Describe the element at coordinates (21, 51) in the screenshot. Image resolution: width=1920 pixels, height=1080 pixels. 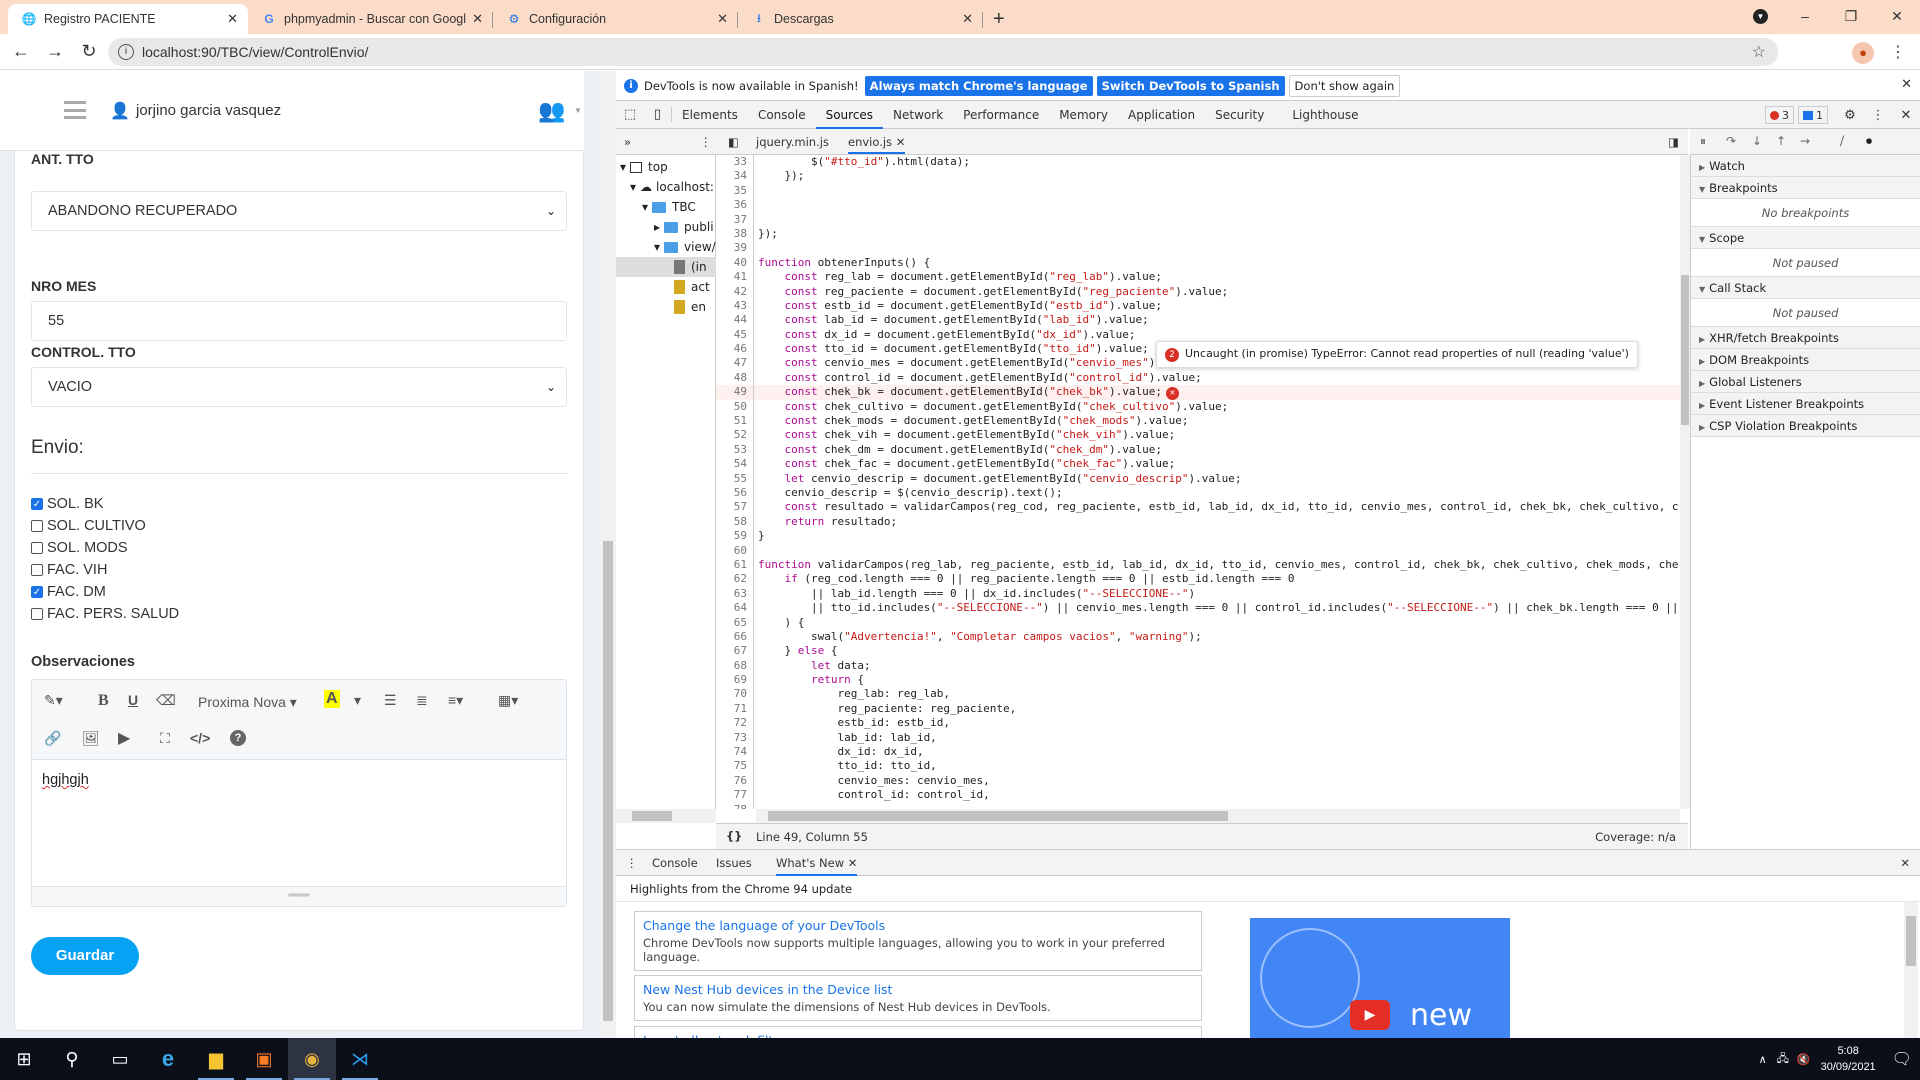
I see `back-button: ←` at that location.